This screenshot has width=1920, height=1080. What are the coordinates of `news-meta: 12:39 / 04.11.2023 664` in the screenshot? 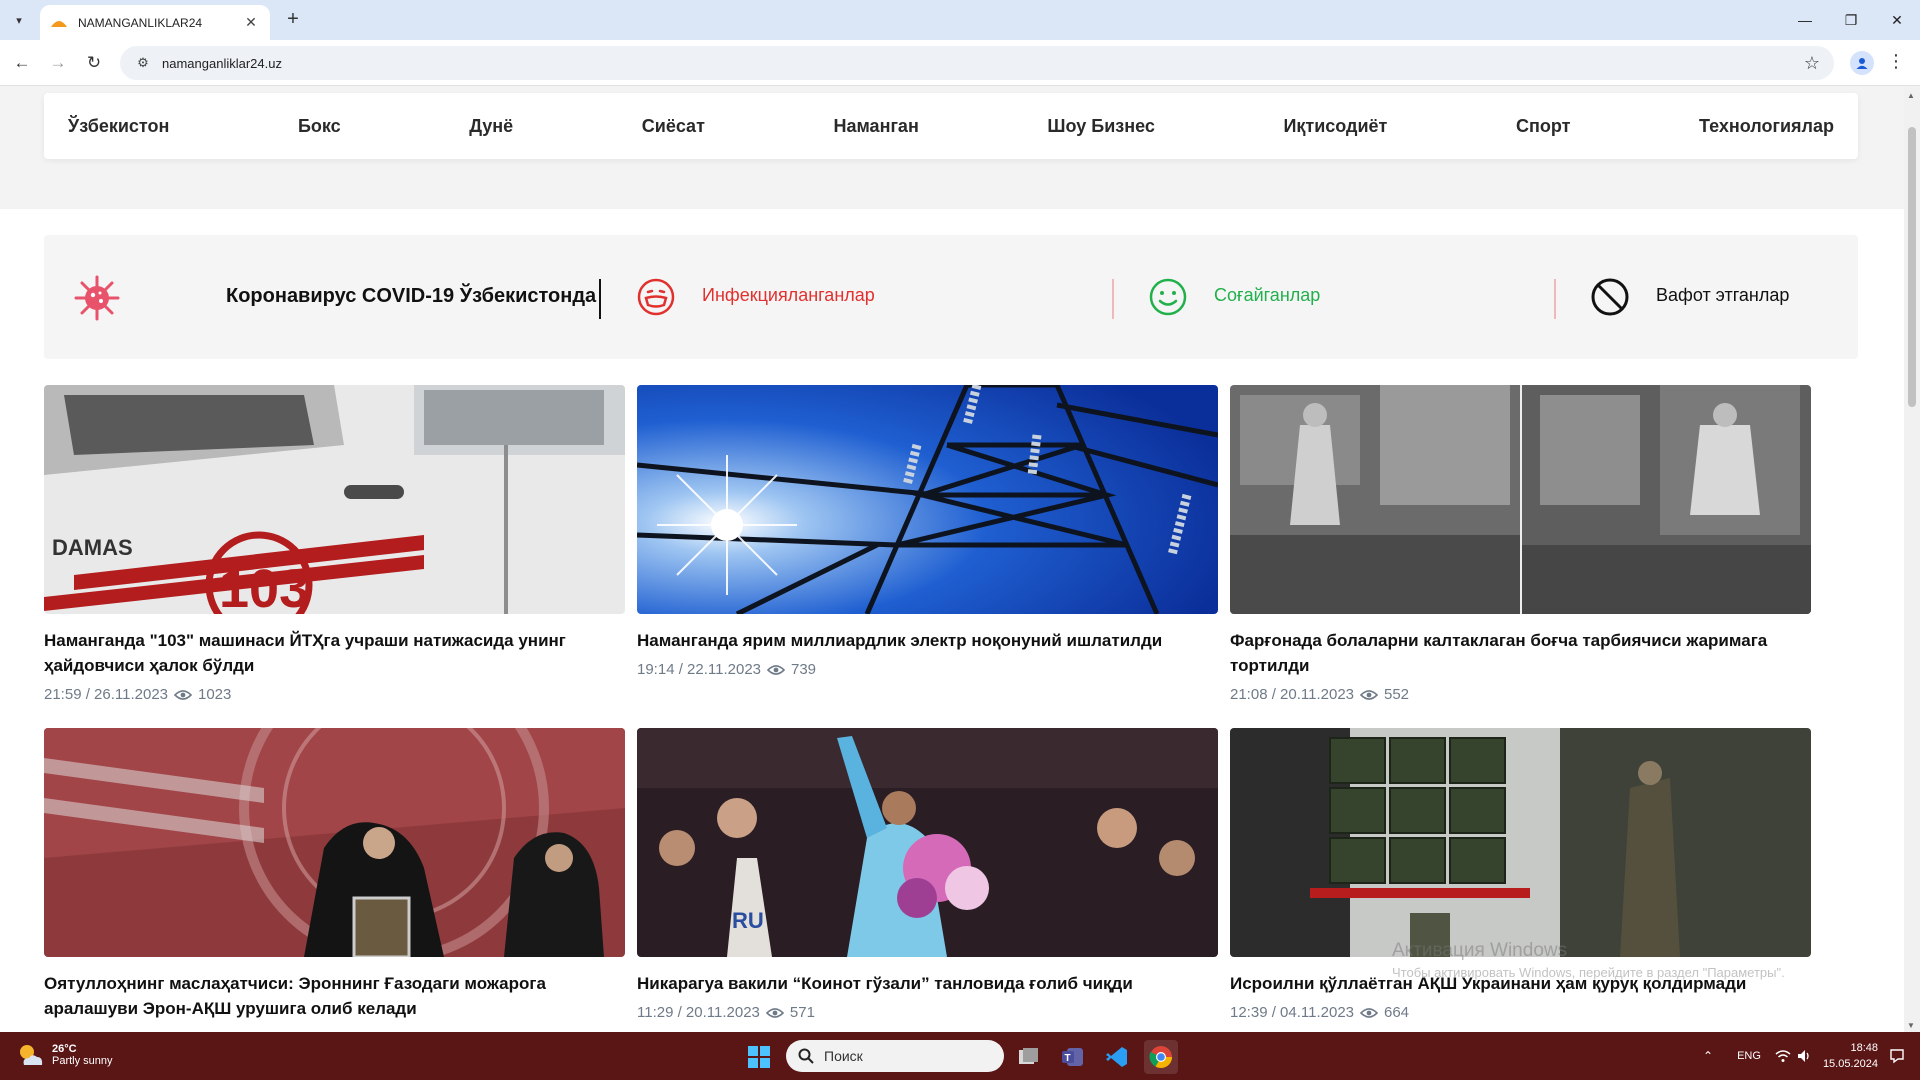 It's located at (1520, 1012).